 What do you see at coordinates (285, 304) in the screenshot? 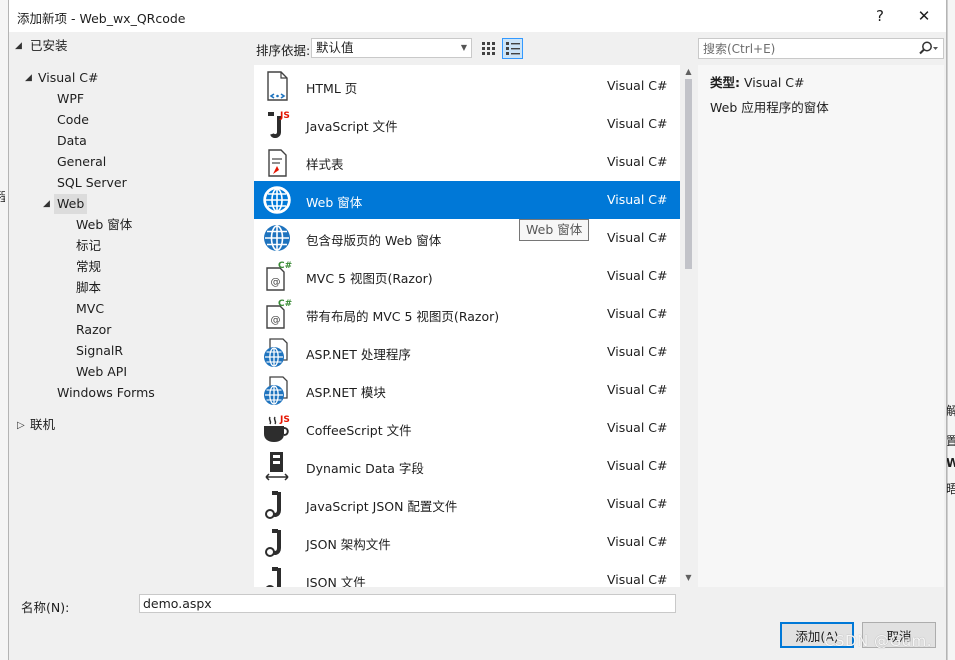
I see `svg-text: C#` at bounding box center [285, 304].